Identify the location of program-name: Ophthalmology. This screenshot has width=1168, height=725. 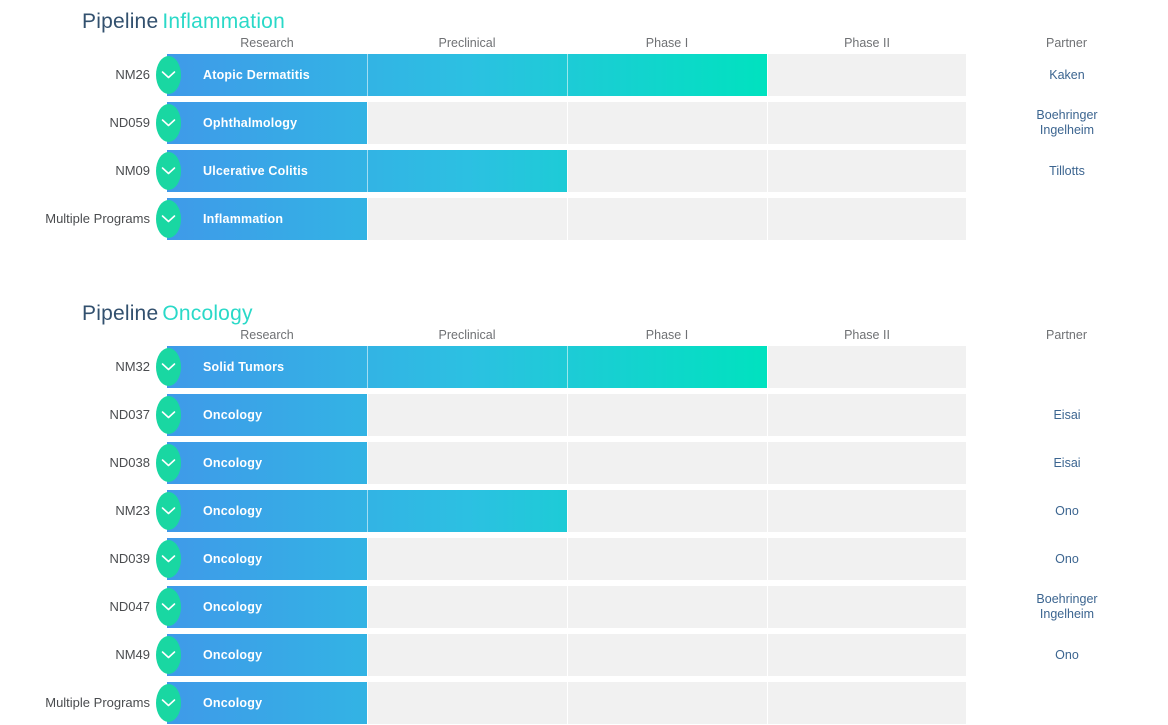
(250, 123).